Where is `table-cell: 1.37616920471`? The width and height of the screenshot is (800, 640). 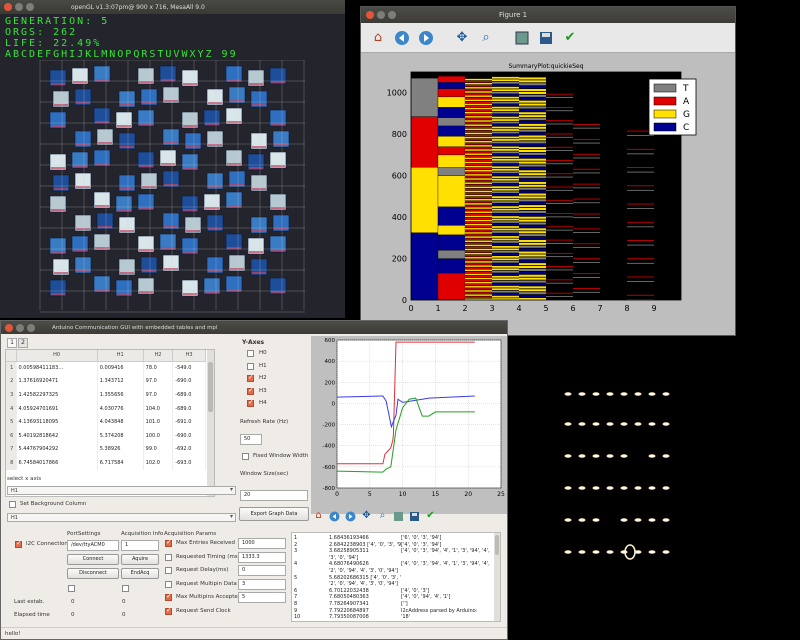 table-cell: 1.37616920471 is located at coordinates (57, 381).